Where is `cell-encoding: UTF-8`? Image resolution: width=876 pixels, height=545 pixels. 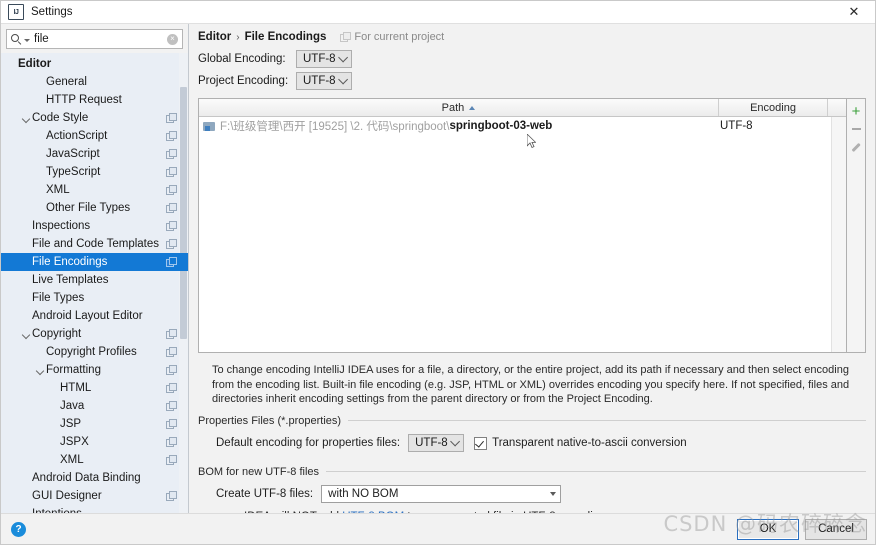 cell-encoding: UTF-8 is located at coordinates (770, 126).